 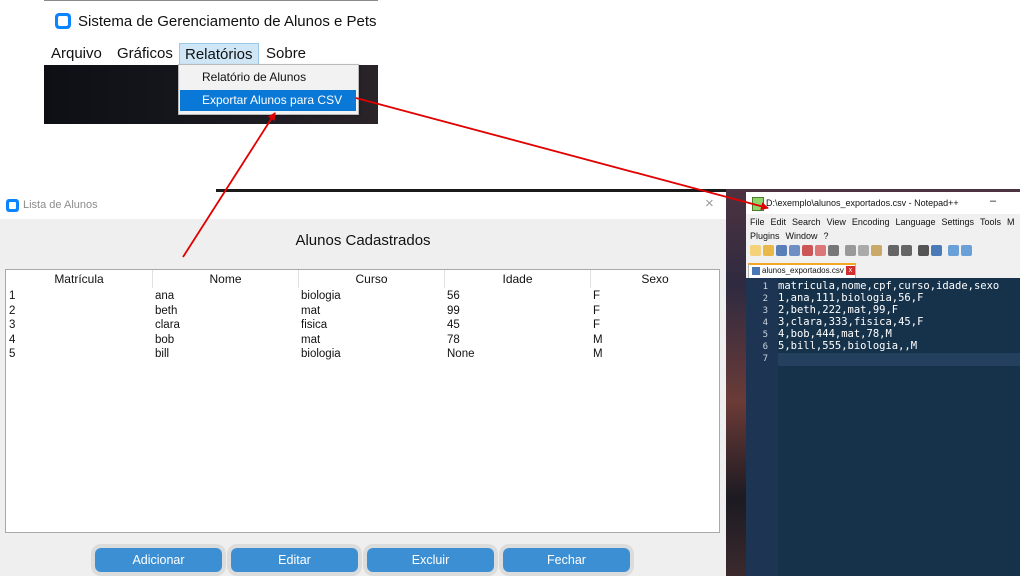 What do you see at coordinates (756, 271) in the screenshot?
I see `file-icon` at bounding box center [756, 271].